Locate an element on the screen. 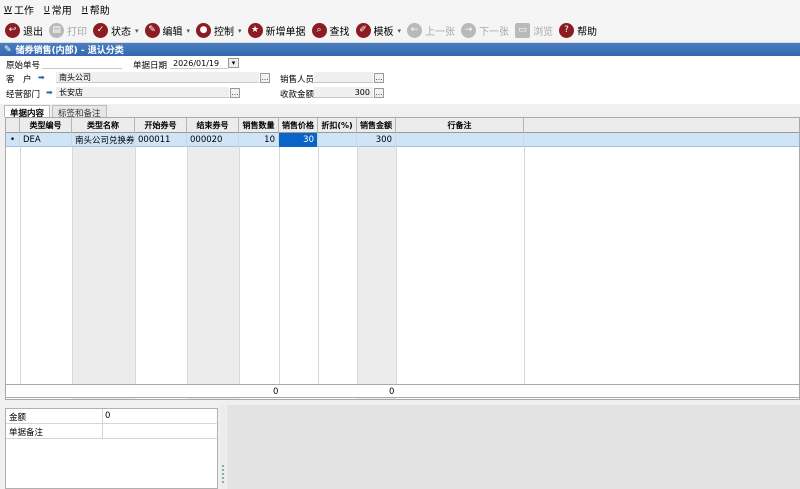 This screenshot has height=489, width=800. arrow-left-icon: ← is located at coordinates (415, 30).